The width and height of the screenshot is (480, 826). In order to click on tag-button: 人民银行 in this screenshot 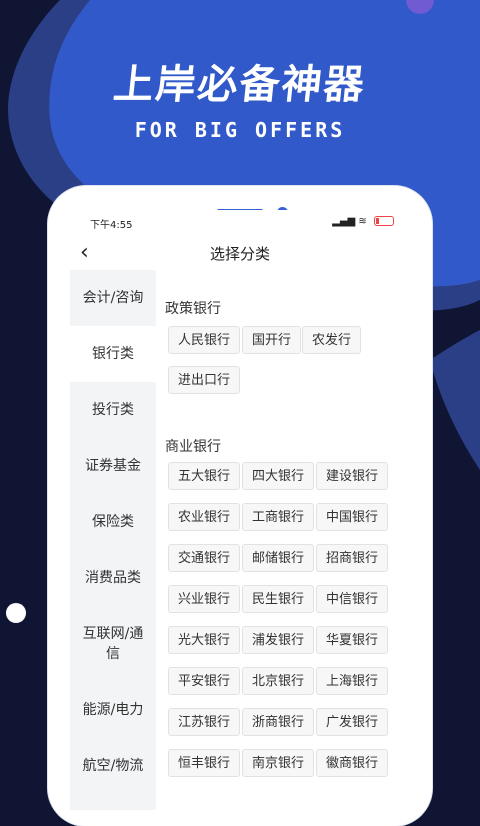, I will do `click(204, 340)`.